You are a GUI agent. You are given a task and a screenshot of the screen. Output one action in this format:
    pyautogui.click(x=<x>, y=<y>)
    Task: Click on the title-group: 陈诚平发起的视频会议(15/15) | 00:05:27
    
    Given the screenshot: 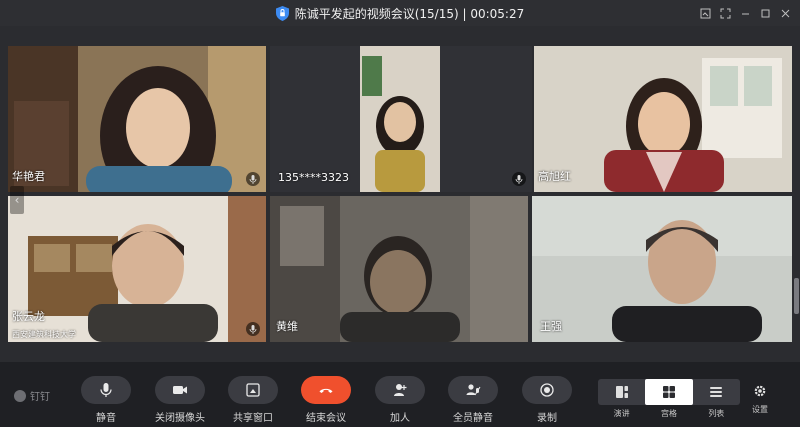 What is the action you would take?
    pyautogui.click(x=400, y=13)
    